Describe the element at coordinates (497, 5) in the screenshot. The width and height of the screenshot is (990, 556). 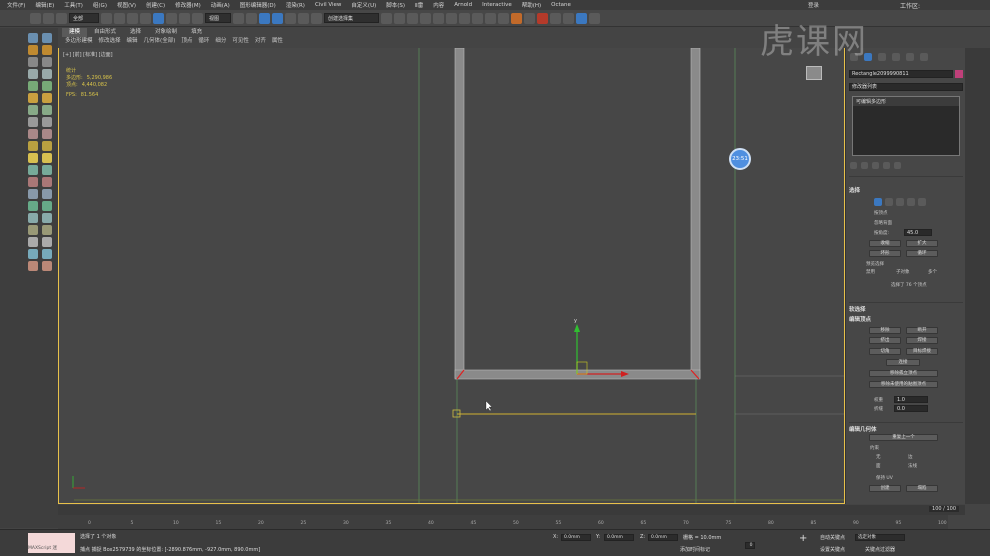
I see `menu-item: Interactive` at that location.